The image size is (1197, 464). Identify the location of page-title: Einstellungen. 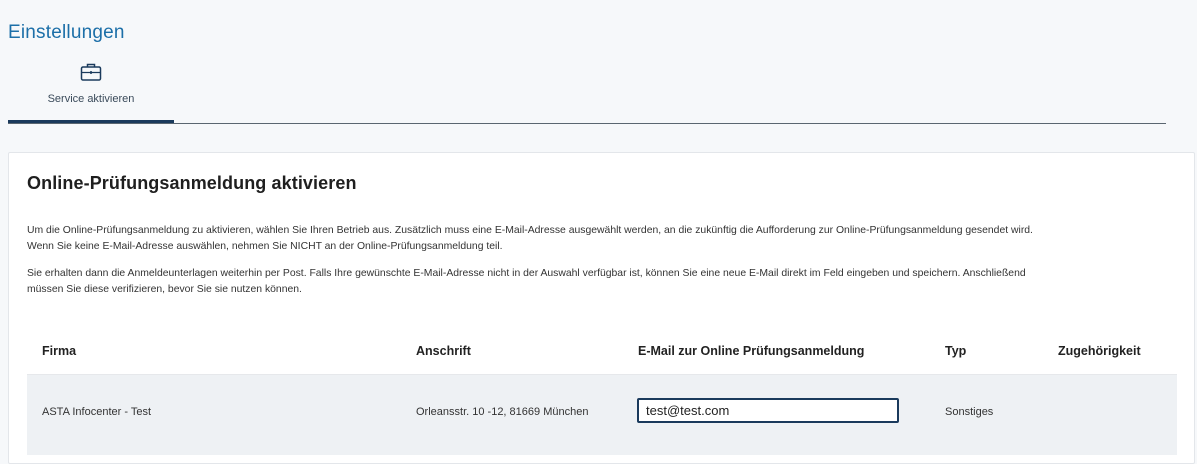
(66, 32).